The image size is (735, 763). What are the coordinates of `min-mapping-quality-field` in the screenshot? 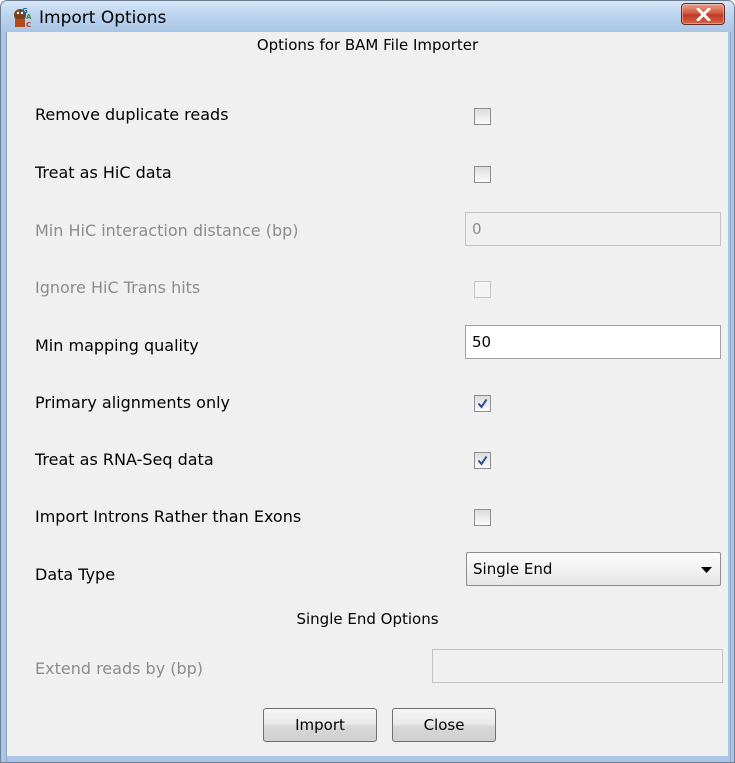 It's located at (593, 342).